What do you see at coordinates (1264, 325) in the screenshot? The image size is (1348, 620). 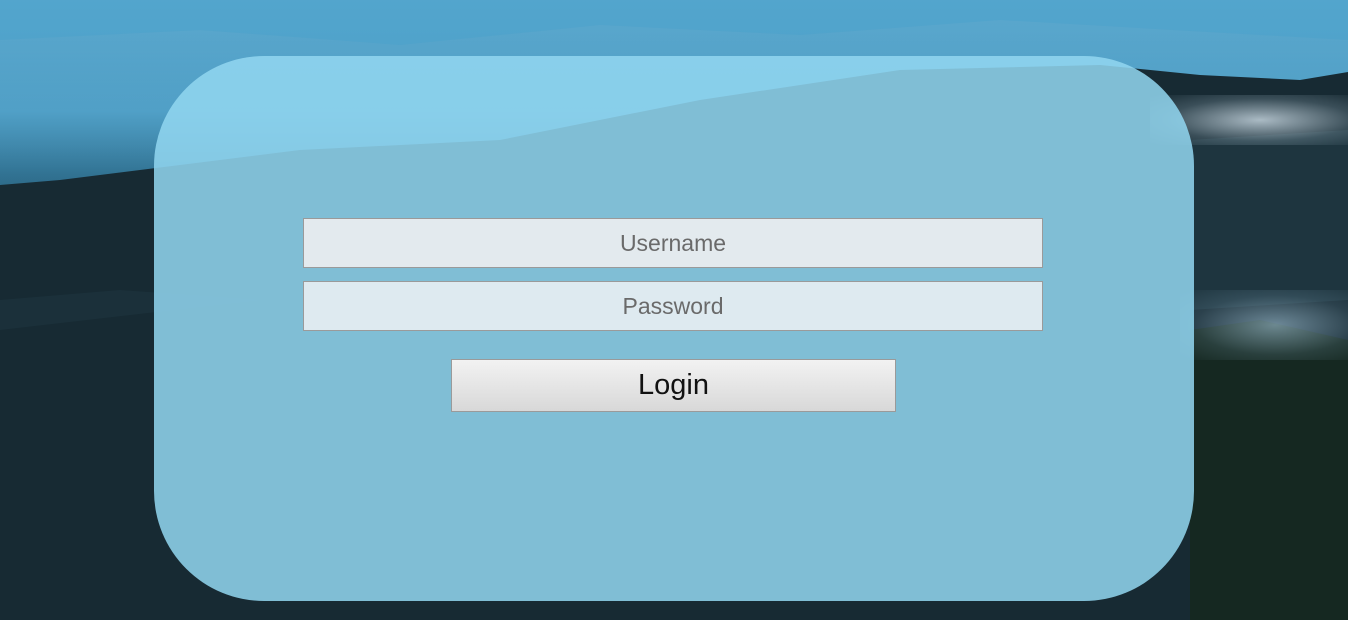 I see `mist-cloud` at bounding box center [1264, 325].